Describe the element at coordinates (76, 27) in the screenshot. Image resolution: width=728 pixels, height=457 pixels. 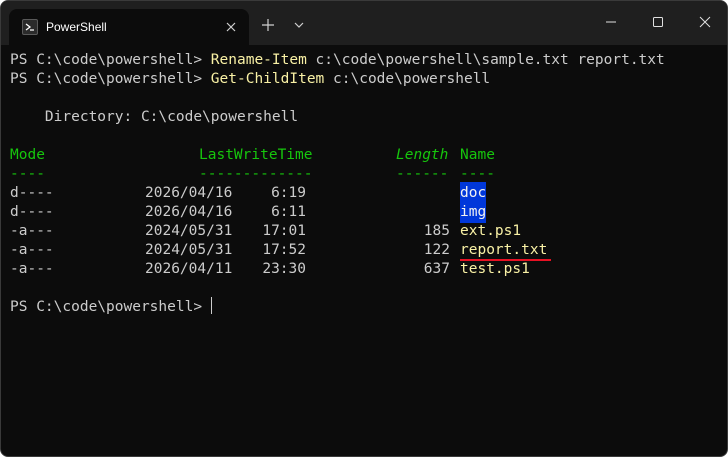
I see `tab-title: PowerShell` at that location.